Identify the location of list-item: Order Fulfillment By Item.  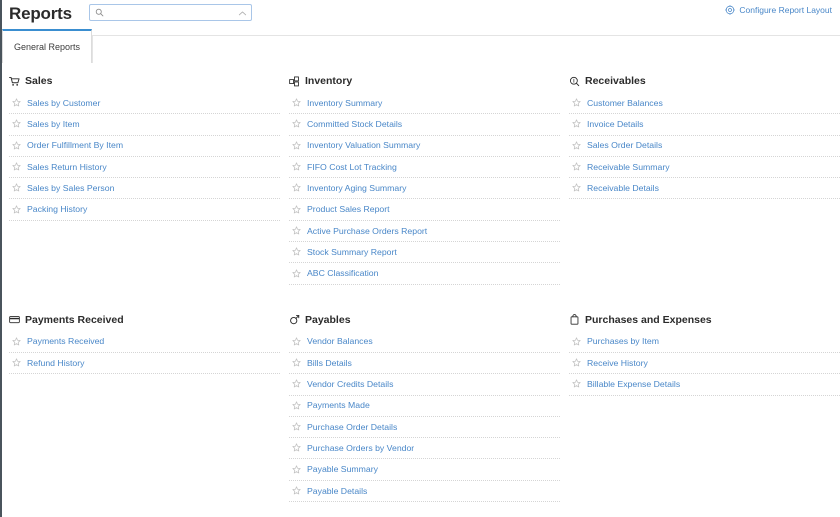
(144, 146).